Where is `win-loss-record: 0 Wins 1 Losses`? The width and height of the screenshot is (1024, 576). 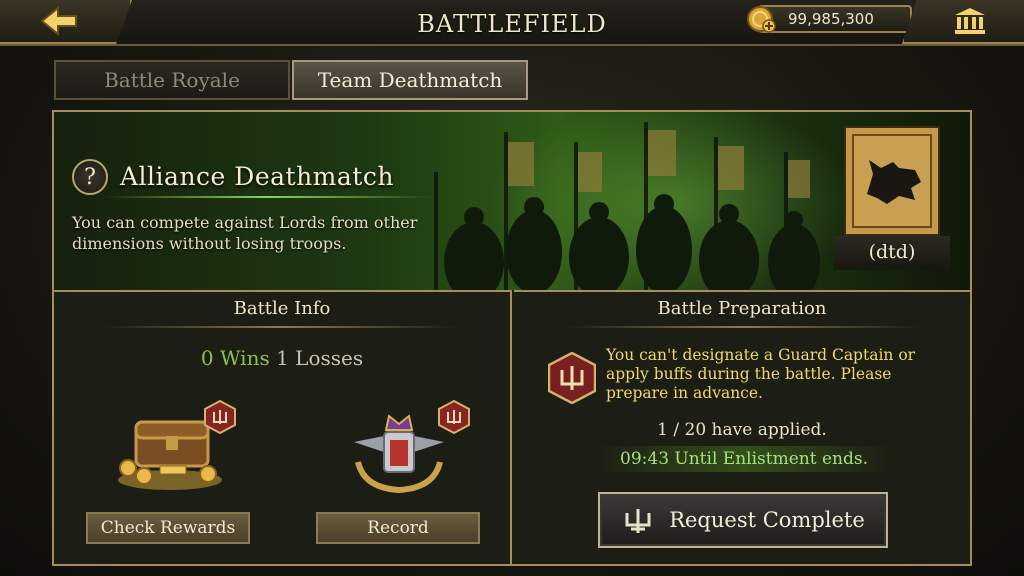
win-loss-record: 0 Wins 1 Losses is located at coordinates (282, 358).